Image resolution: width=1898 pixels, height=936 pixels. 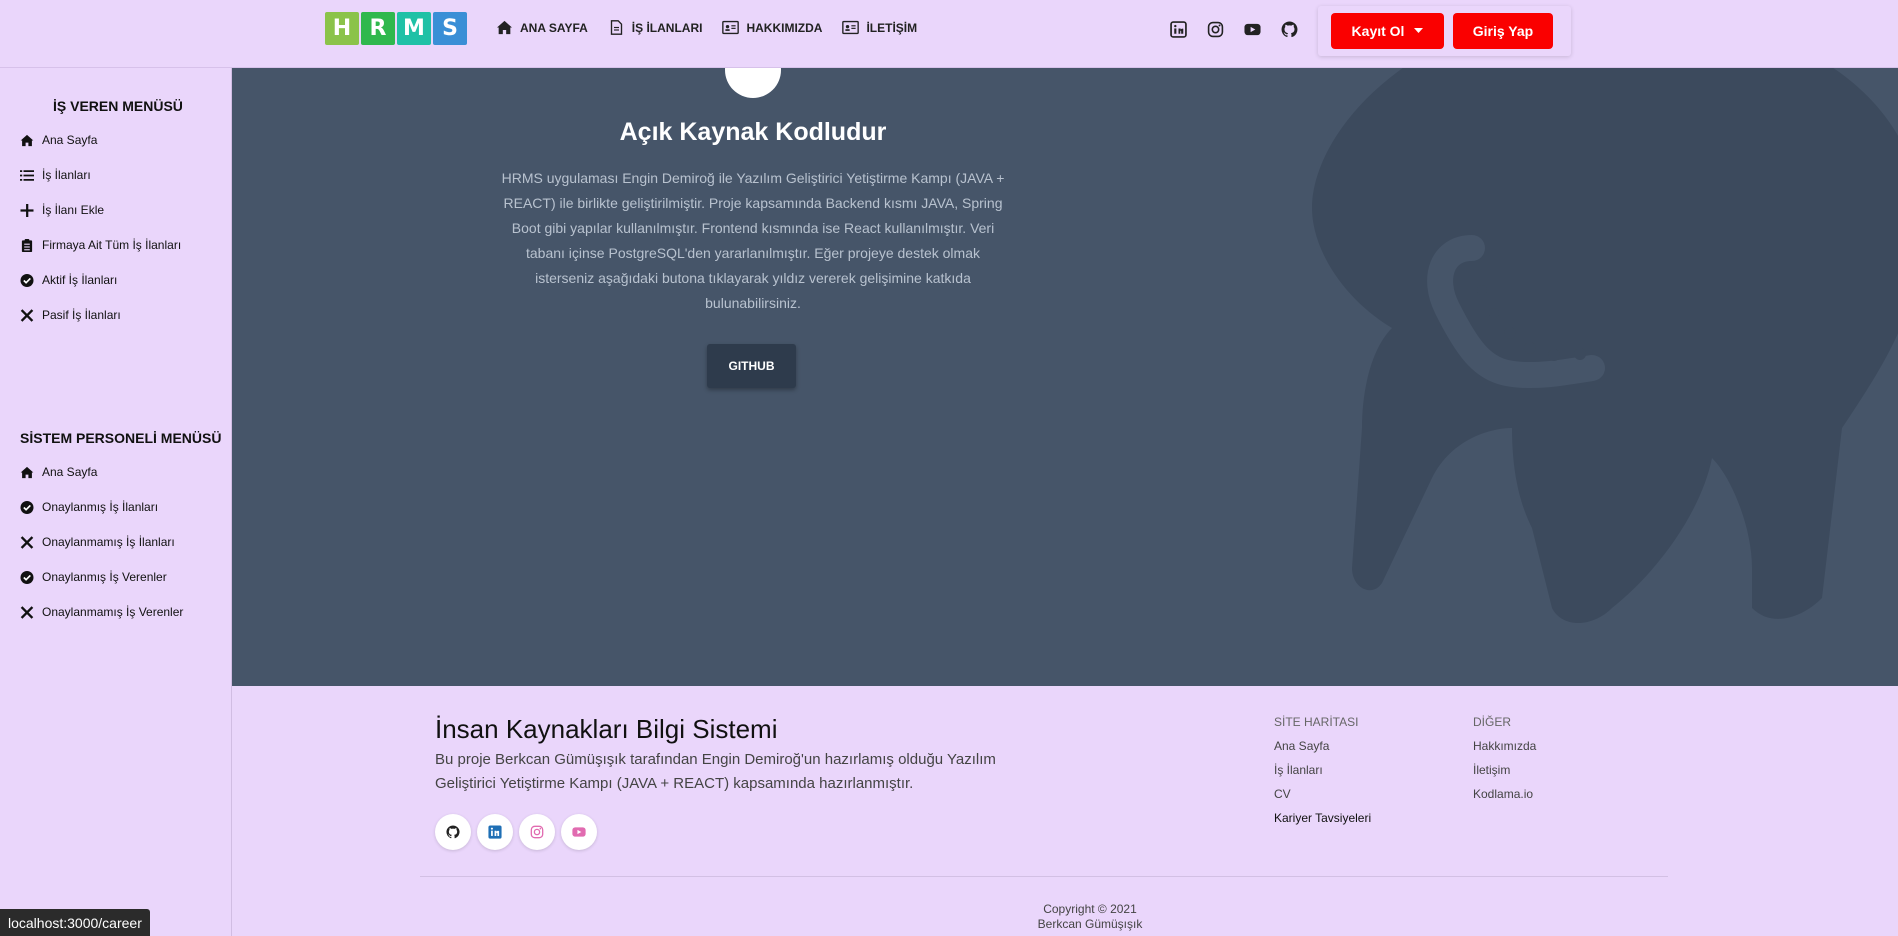 What do you see at coordinates (113, 612) in the screenshot?
I see `sidebar-item-label: Onaylanmamış İş Verenler` at bounding box center [113, 612].